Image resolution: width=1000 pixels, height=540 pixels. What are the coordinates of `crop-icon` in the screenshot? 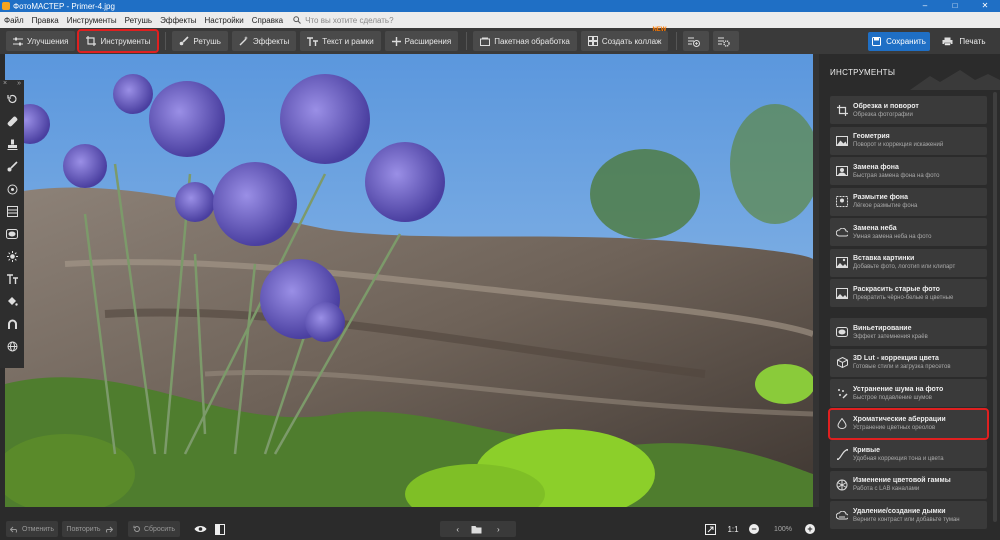 It's located at (842, 110).